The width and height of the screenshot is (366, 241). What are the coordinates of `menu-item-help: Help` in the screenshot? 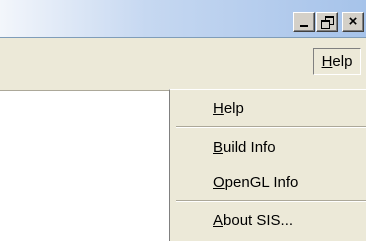 It's located at (228, 109).